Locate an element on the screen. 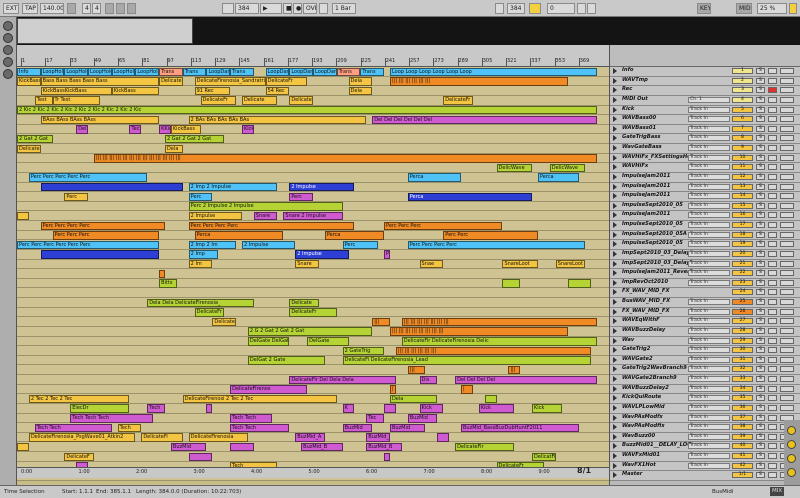 This screenshot has height=498, width=800. track-name: Master is located at coordinates (662, 474).